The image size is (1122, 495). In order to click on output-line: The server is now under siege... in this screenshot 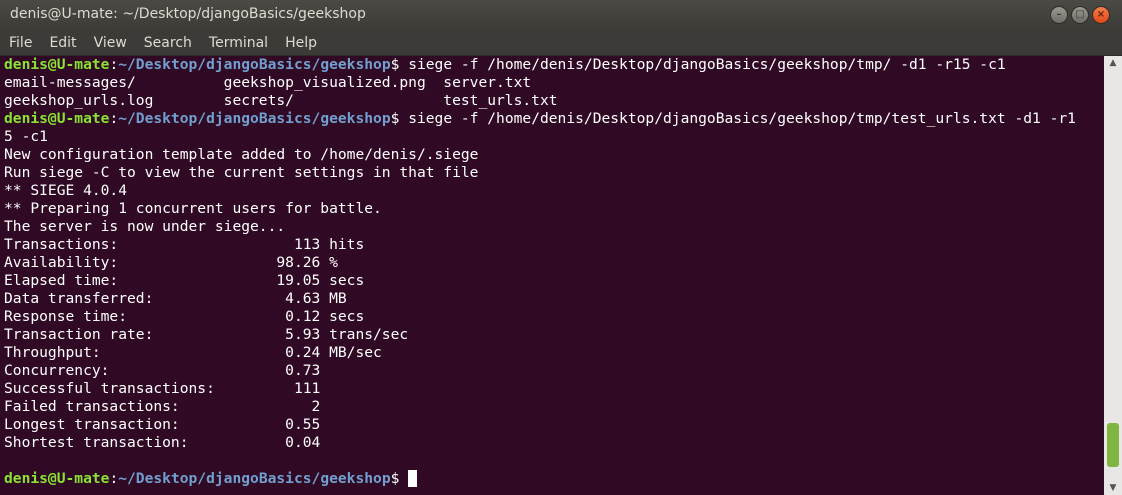, I will do `click(145, 226)`.